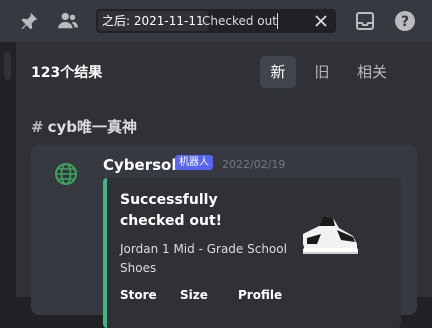 The width and height of the screenshot is (432, 328). I want to click on sneaker-thumbnail, so click(330, 234).